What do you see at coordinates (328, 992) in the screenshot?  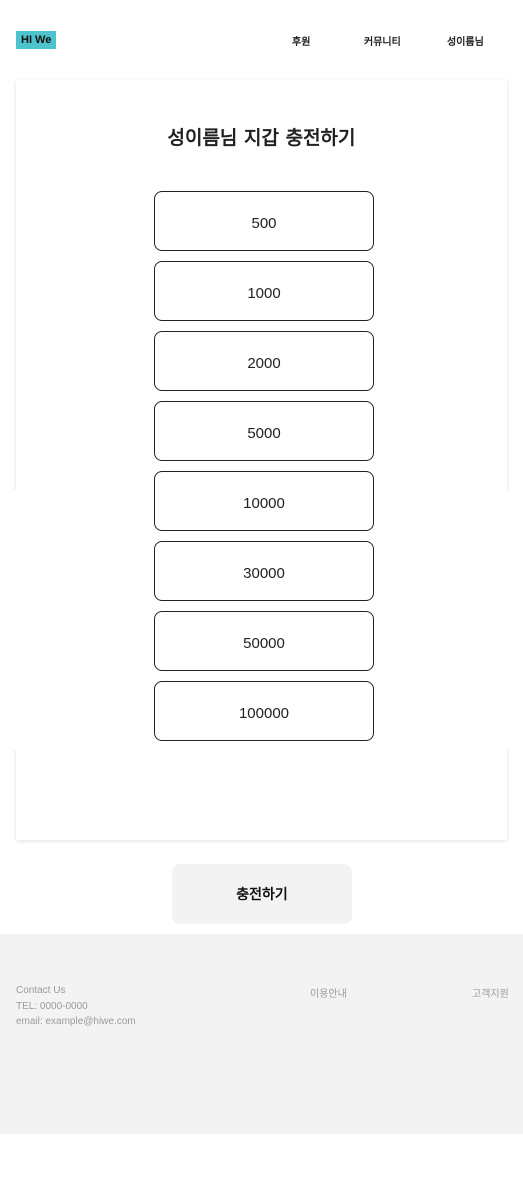 I see `footer-link-guide: 이용안내` at bounding box center [328, 992].